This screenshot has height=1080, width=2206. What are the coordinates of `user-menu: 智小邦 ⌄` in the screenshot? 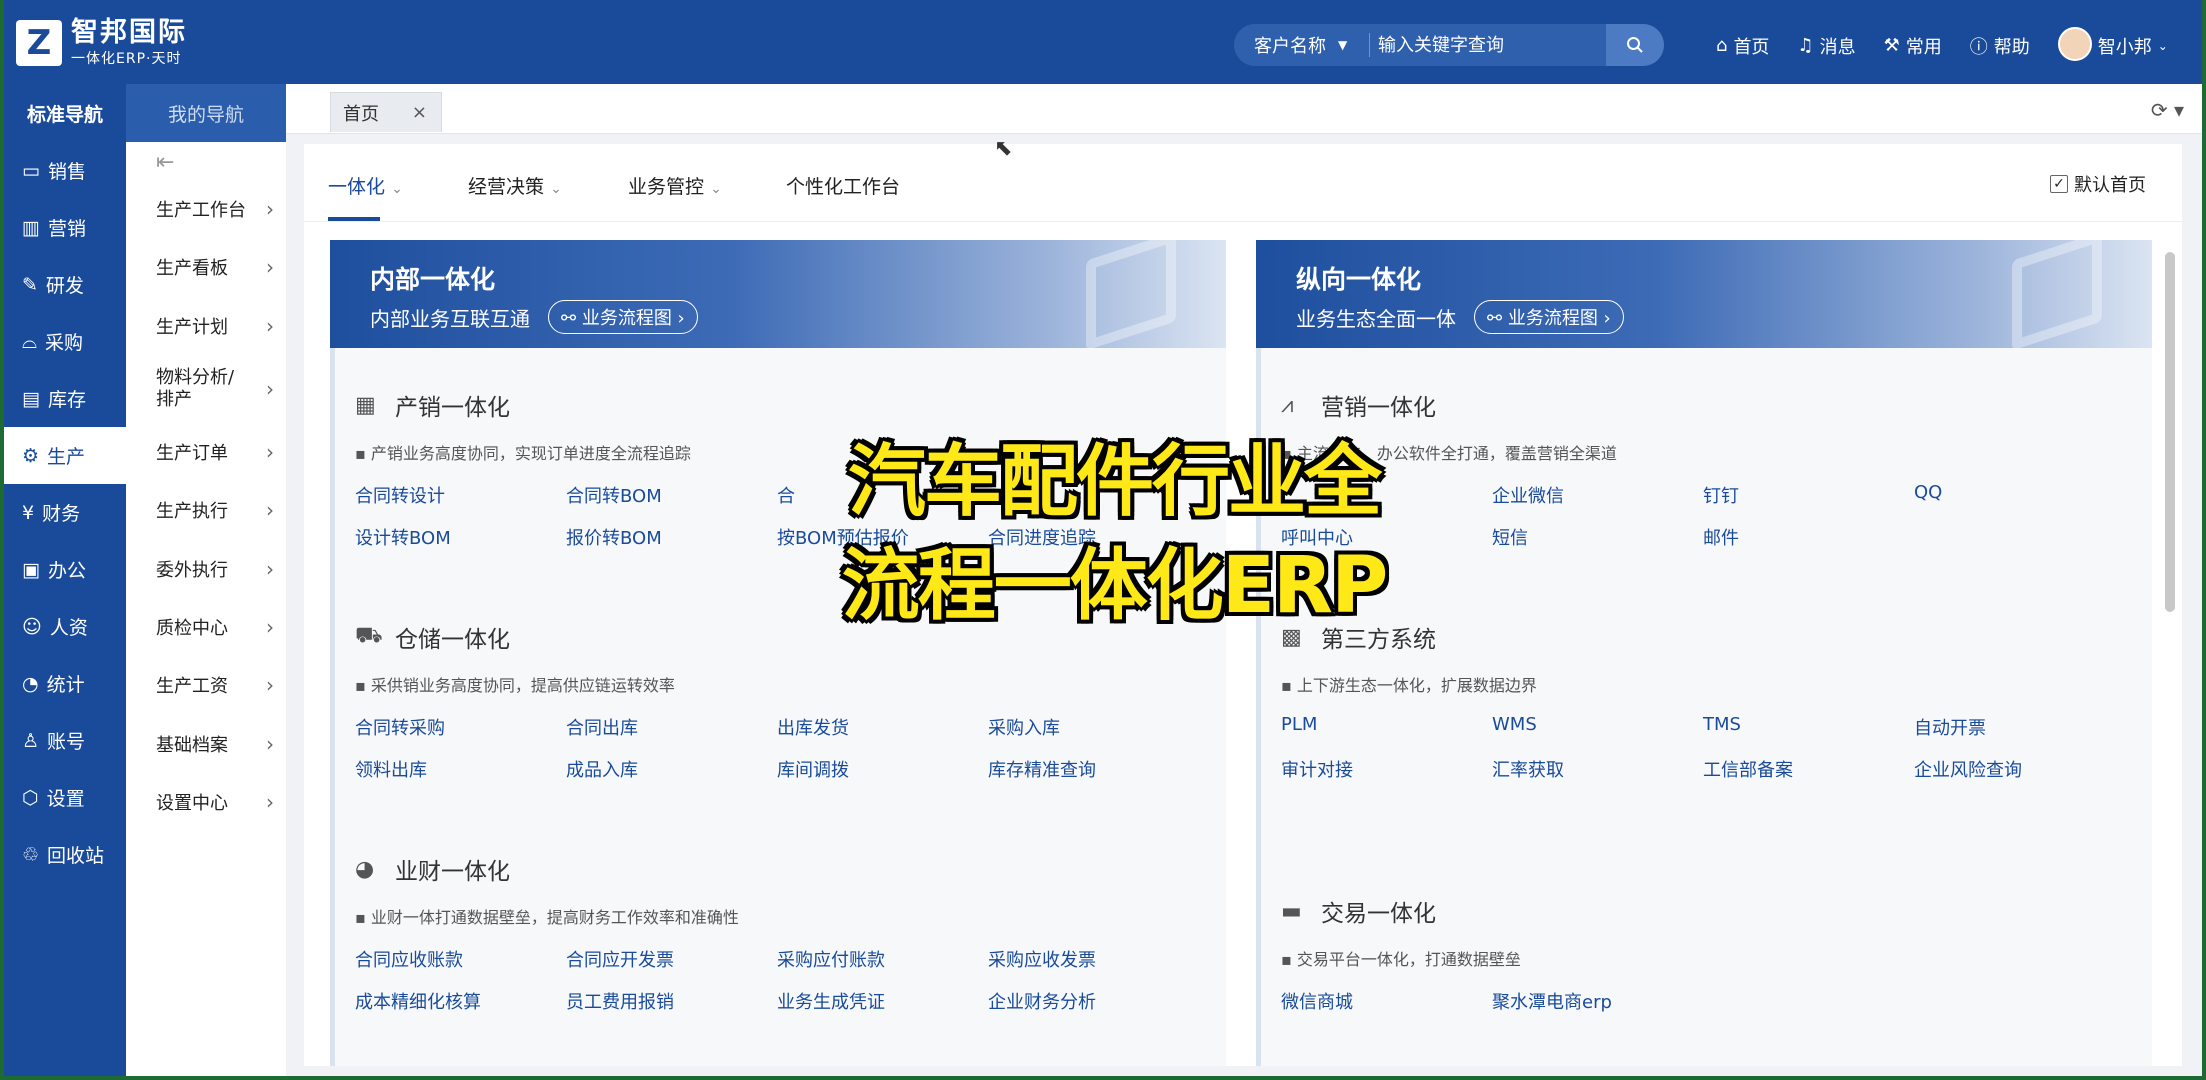 It's located at (2112, 44).